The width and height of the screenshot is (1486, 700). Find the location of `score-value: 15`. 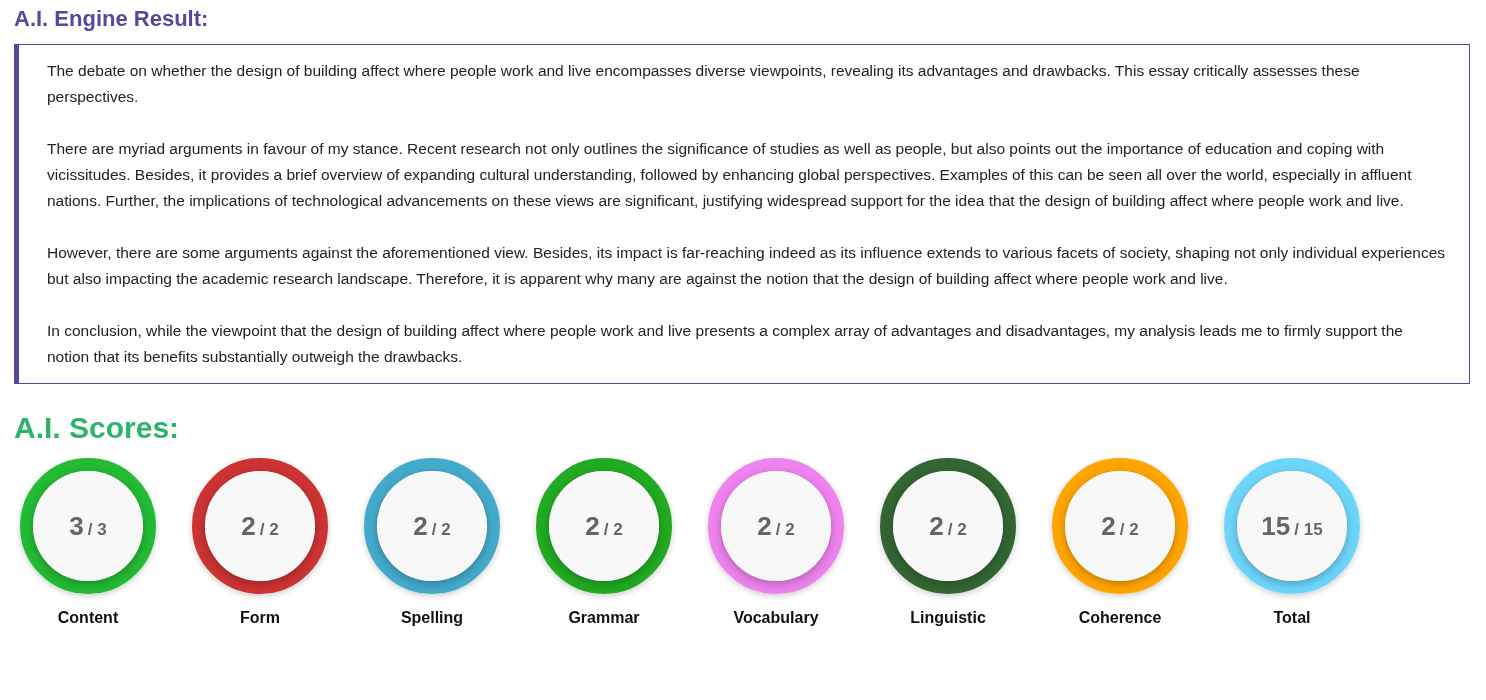

score-value: 15 is located at coordinates (1276, 526).